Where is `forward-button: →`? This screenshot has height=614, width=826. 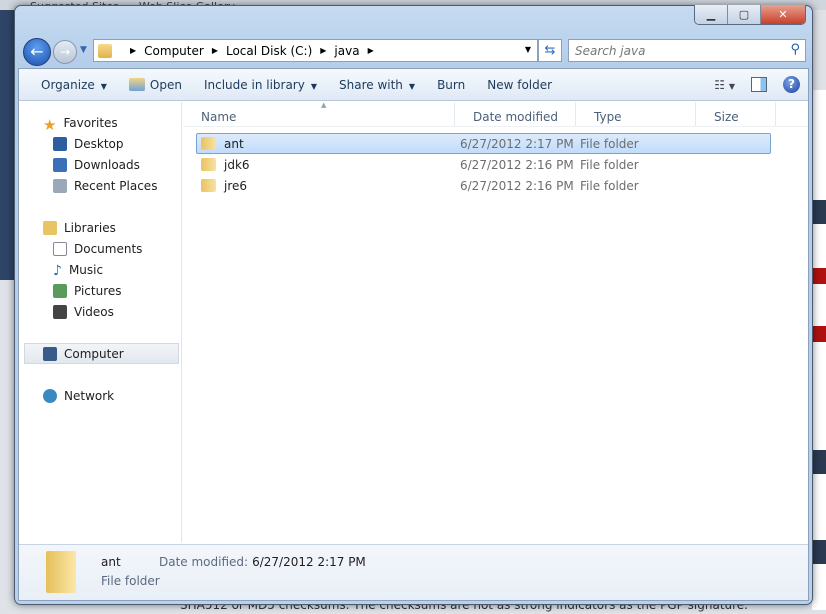
forward-button: → is located at coordinates (65, 52).